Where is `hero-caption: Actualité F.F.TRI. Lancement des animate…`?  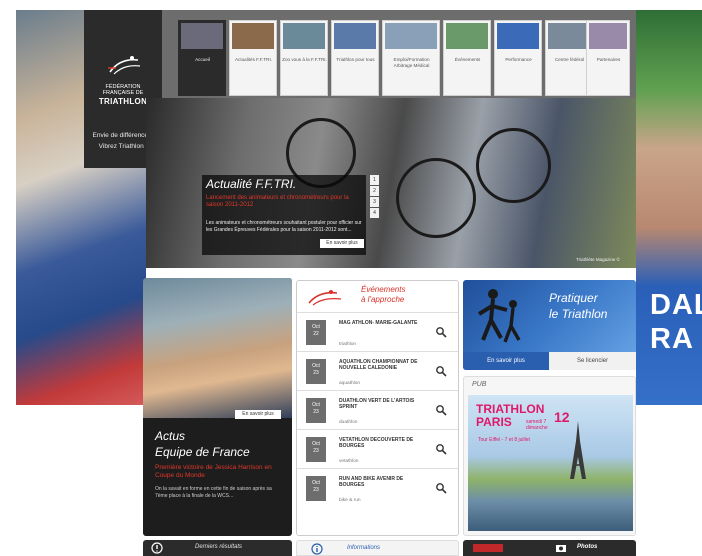 hero-caption: Actualité F.F.TRI. Lancement des animate… is located at coordinates (284, 215).